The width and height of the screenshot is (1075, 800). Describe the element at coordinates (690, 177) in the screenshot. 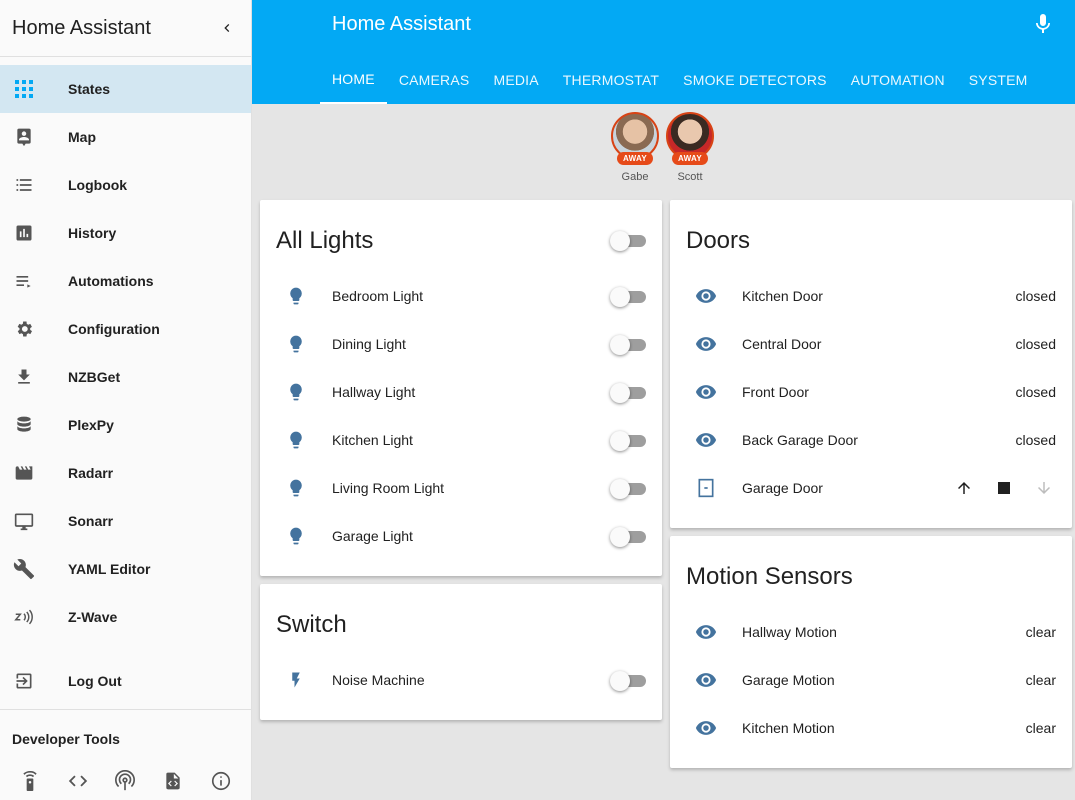

I see `person-name: Scott` at that location.